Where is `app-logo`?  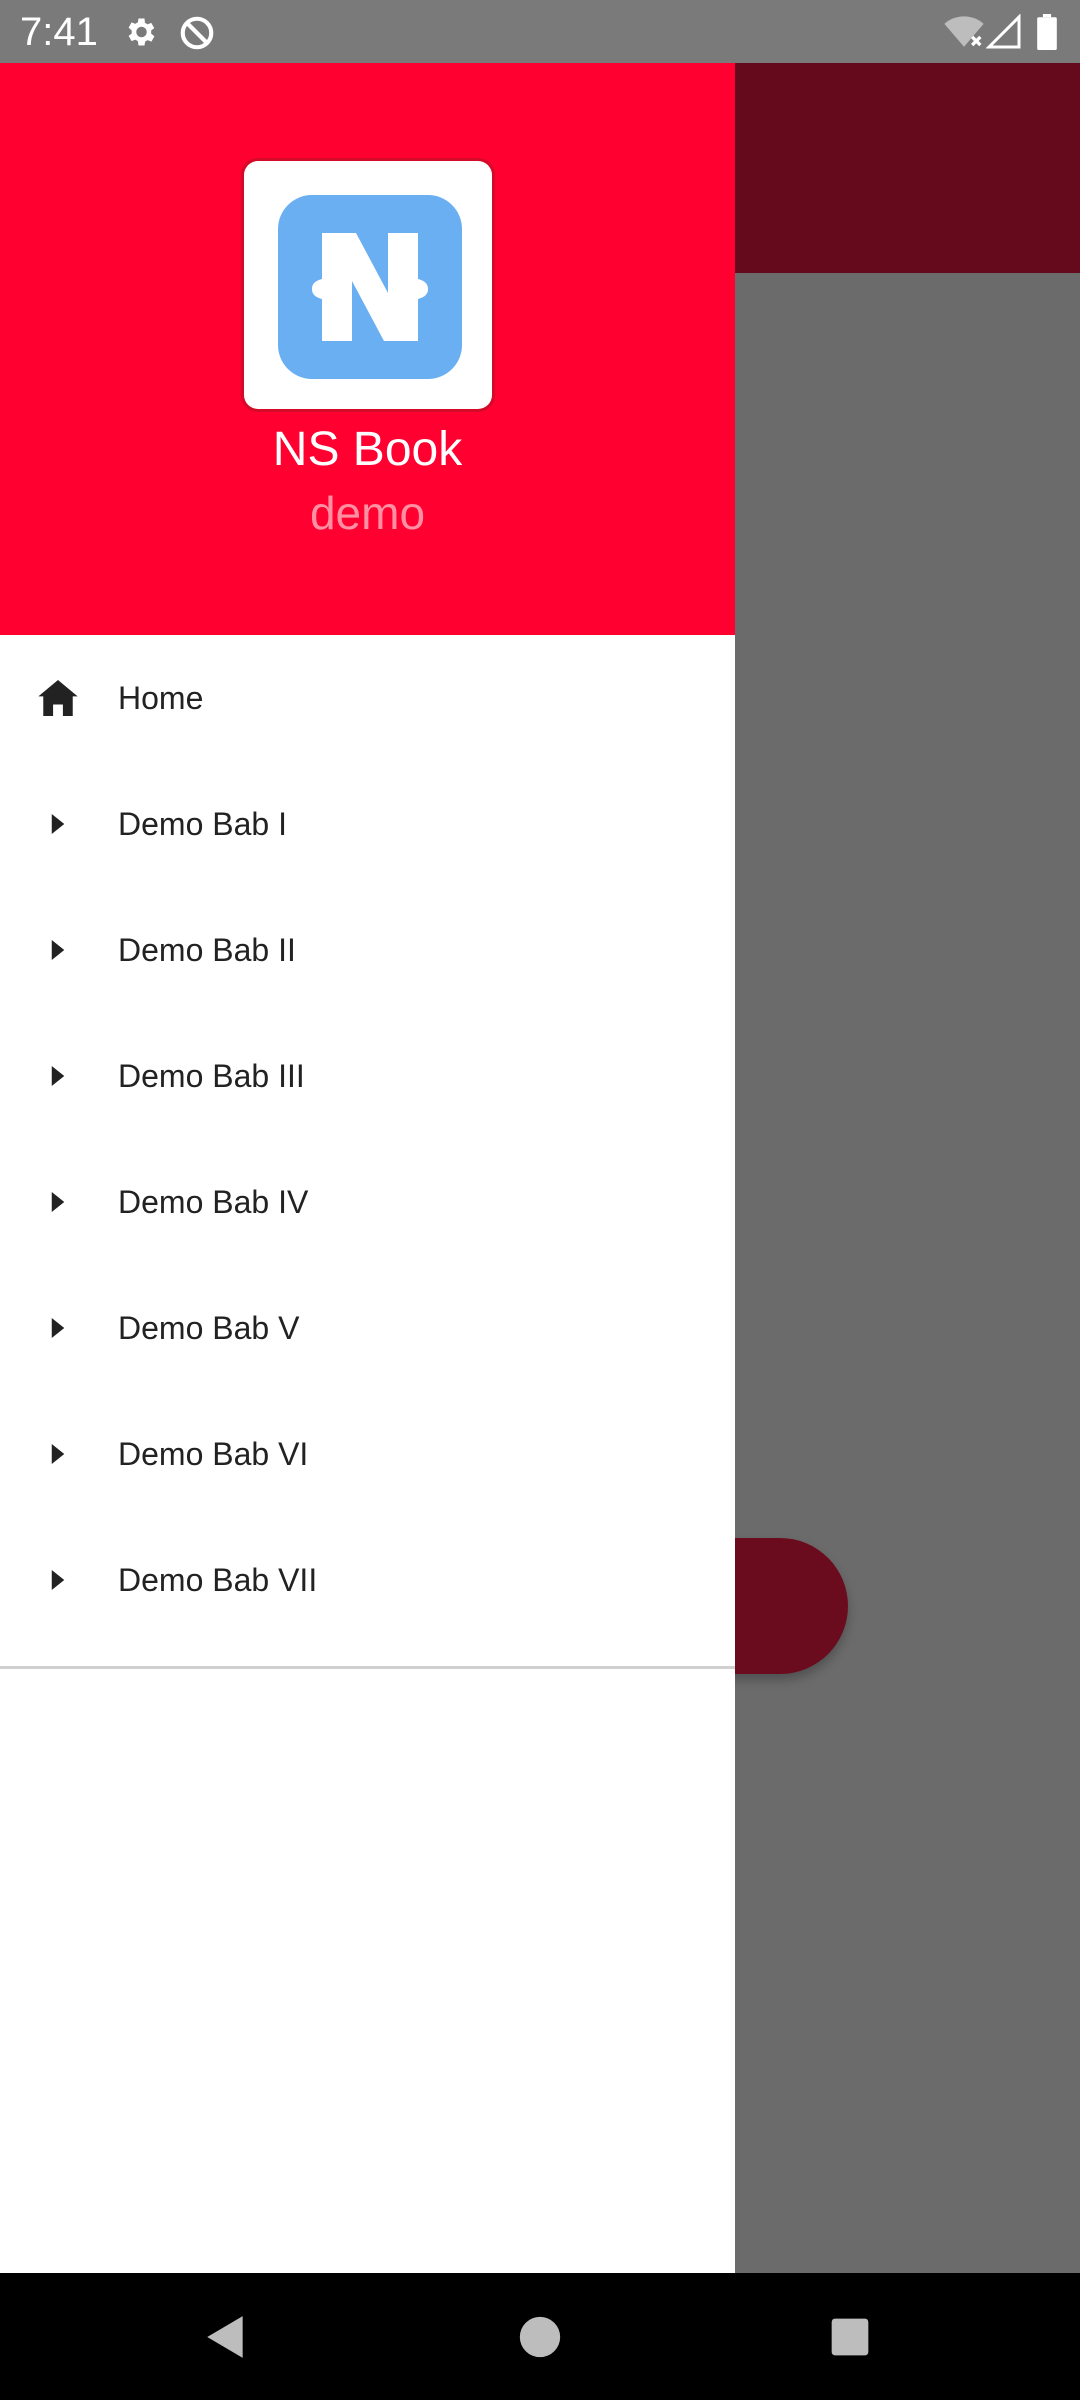
app-logo is located at coordinates (368, 285).